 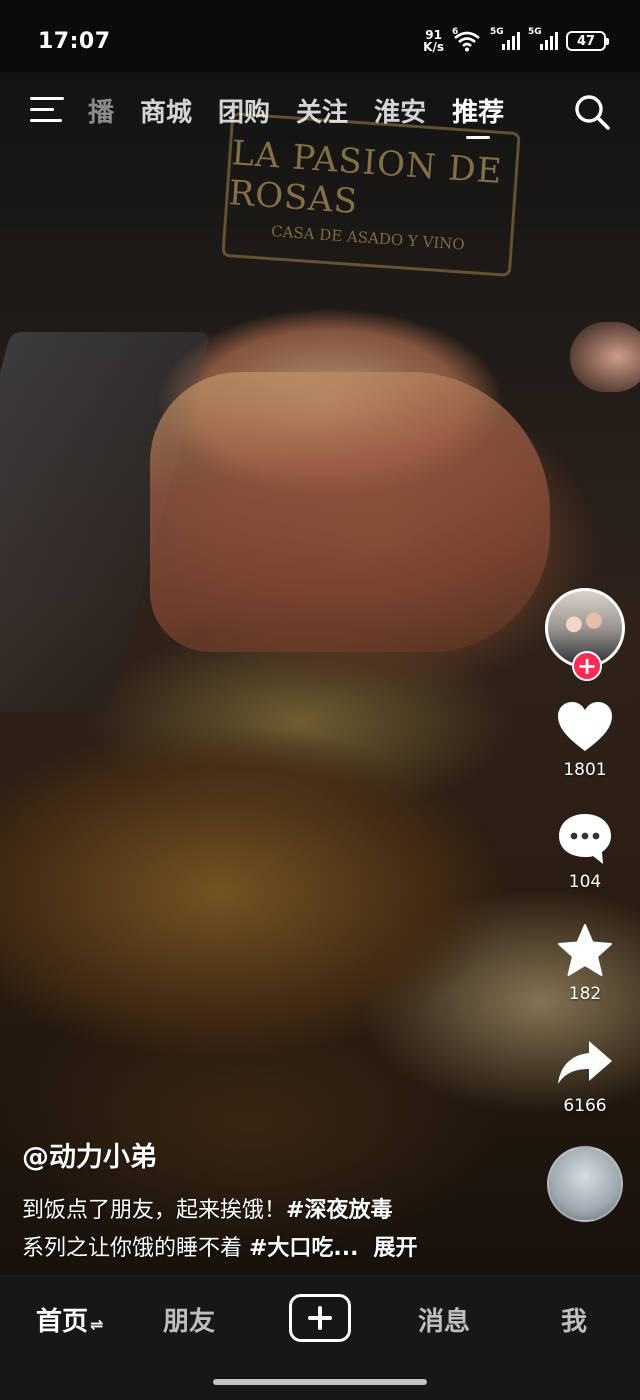 I want to click on search-icon, so click(x=592, y=112).